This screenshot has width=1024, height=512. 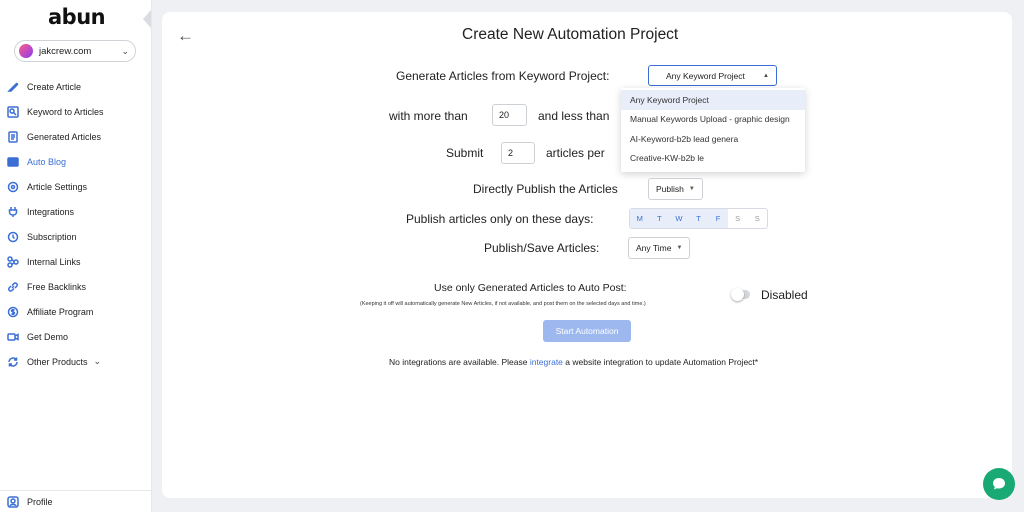 I want to click on sidebar-item-label: Other Products, so click(x=57, y=361).